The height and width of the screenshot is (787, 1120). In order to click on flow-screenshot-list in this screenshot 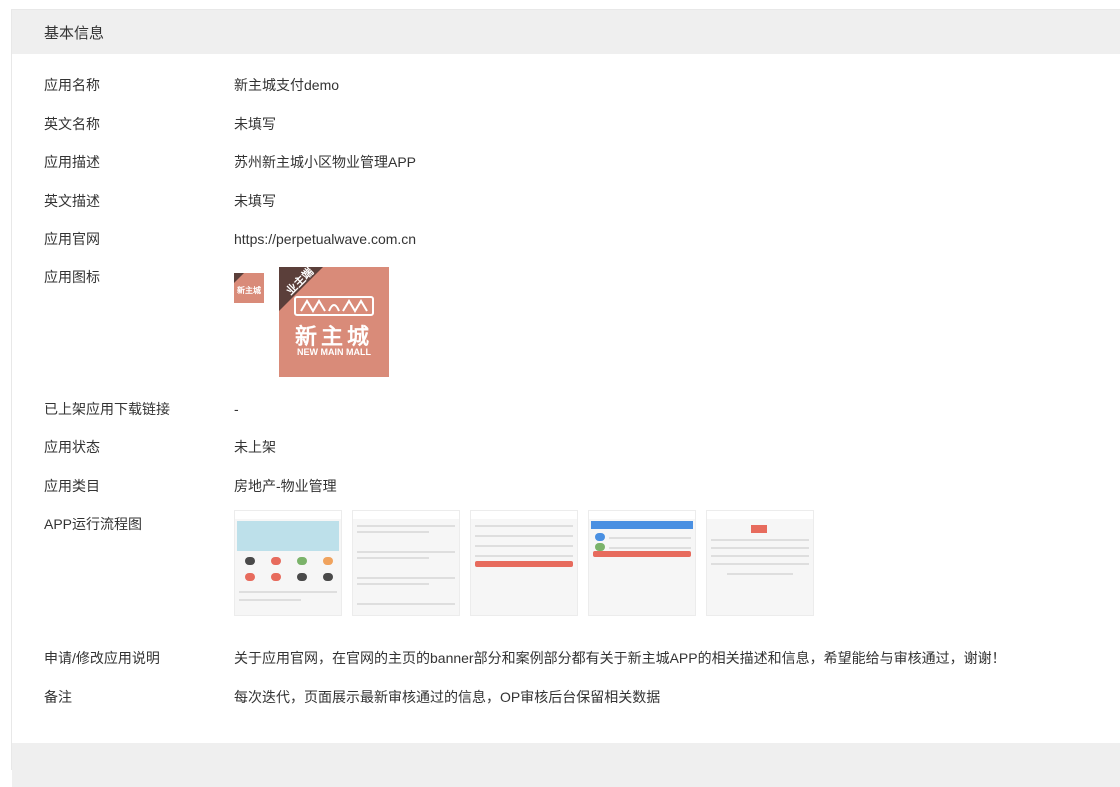, I will do `click(406, 563)`.